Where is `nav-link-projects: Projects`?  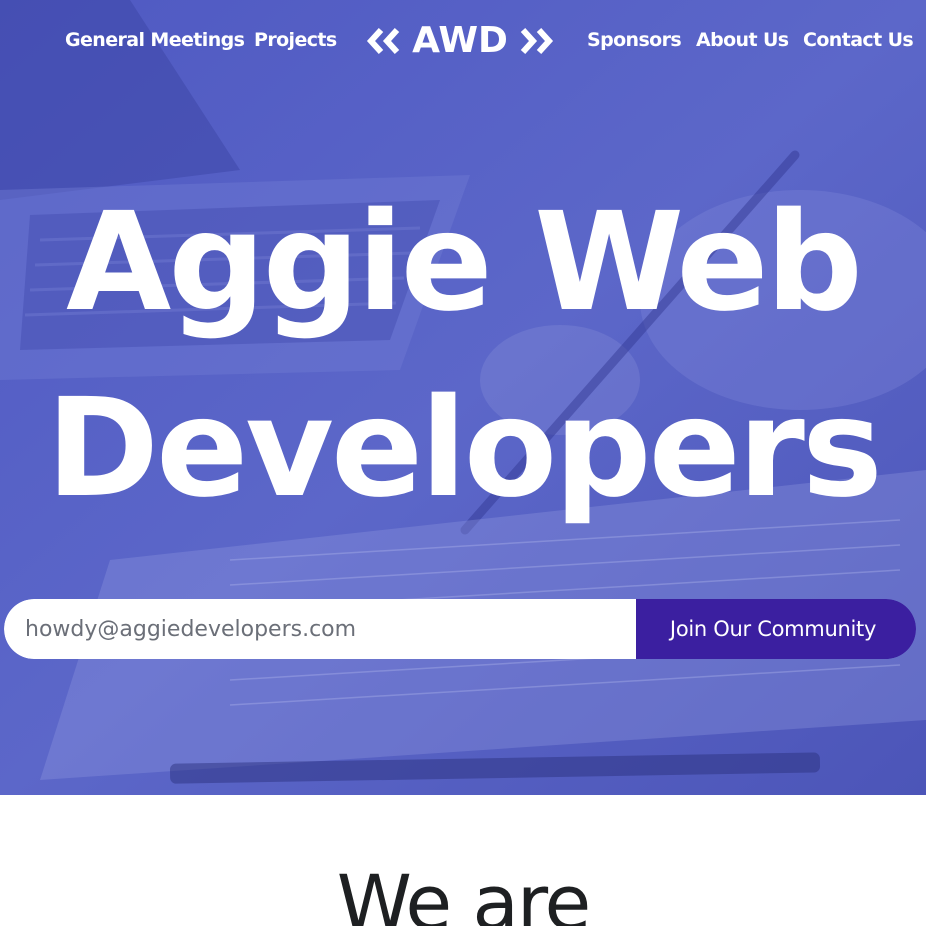
nav-link-projects: Projects is located at coordinates (295, 40).